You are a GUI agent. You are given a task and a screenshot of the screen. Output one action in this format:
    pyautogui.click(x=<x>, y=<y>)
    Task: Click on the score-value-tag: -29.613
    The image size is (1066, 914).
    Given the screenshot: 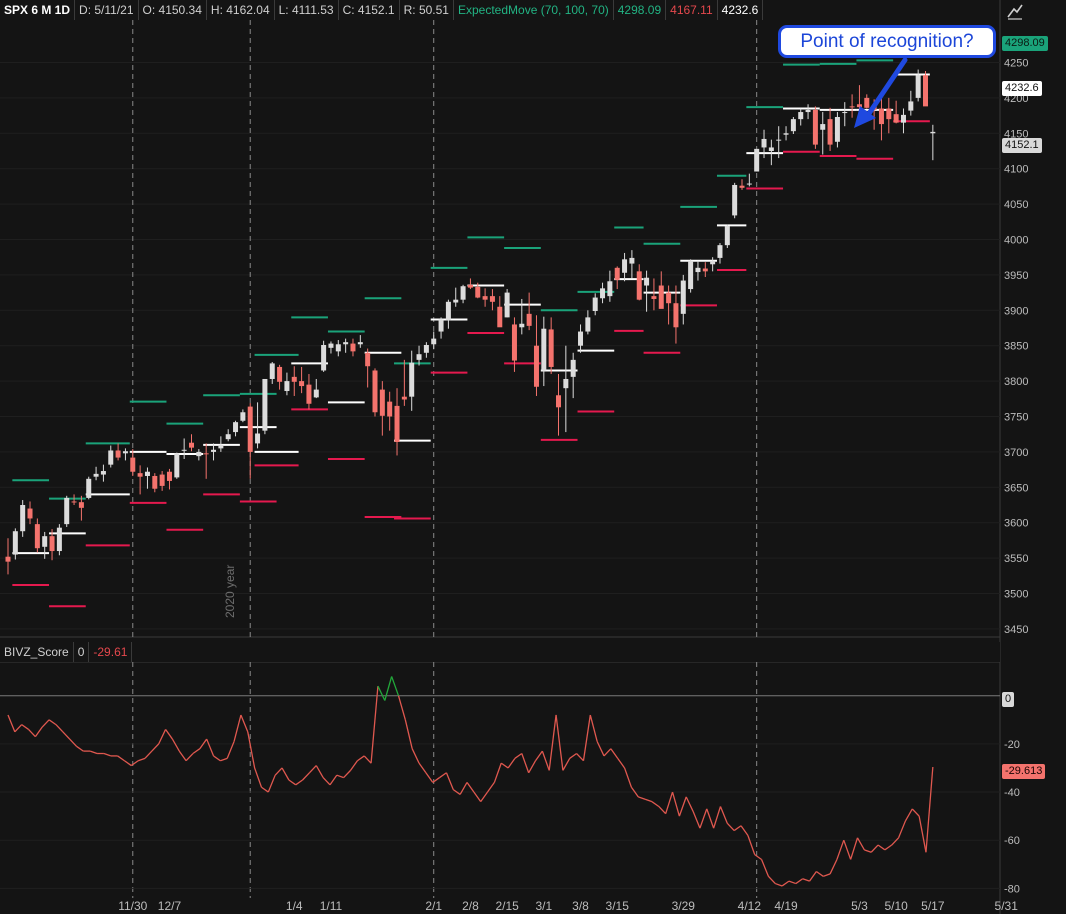 What is the action you would take?
    pyautogui.click(x=1024, y=771)
    